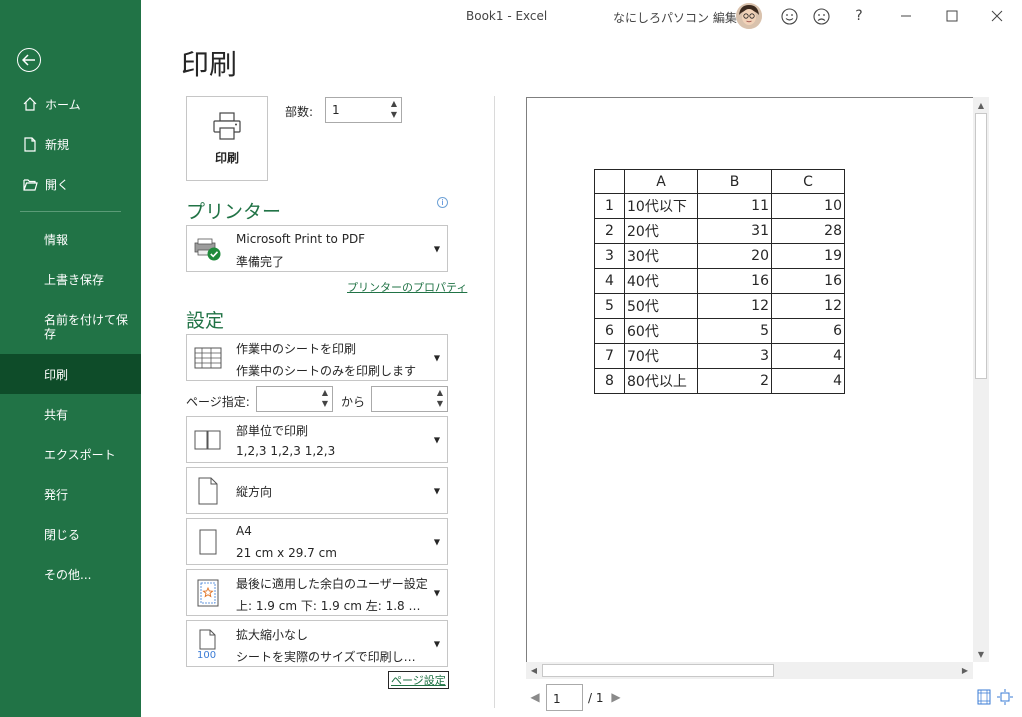  What do you see at coordinates (719, 256) in the screenshot?
I see `table-row: 3 30代 20 19` at bounding box center [719, 256].